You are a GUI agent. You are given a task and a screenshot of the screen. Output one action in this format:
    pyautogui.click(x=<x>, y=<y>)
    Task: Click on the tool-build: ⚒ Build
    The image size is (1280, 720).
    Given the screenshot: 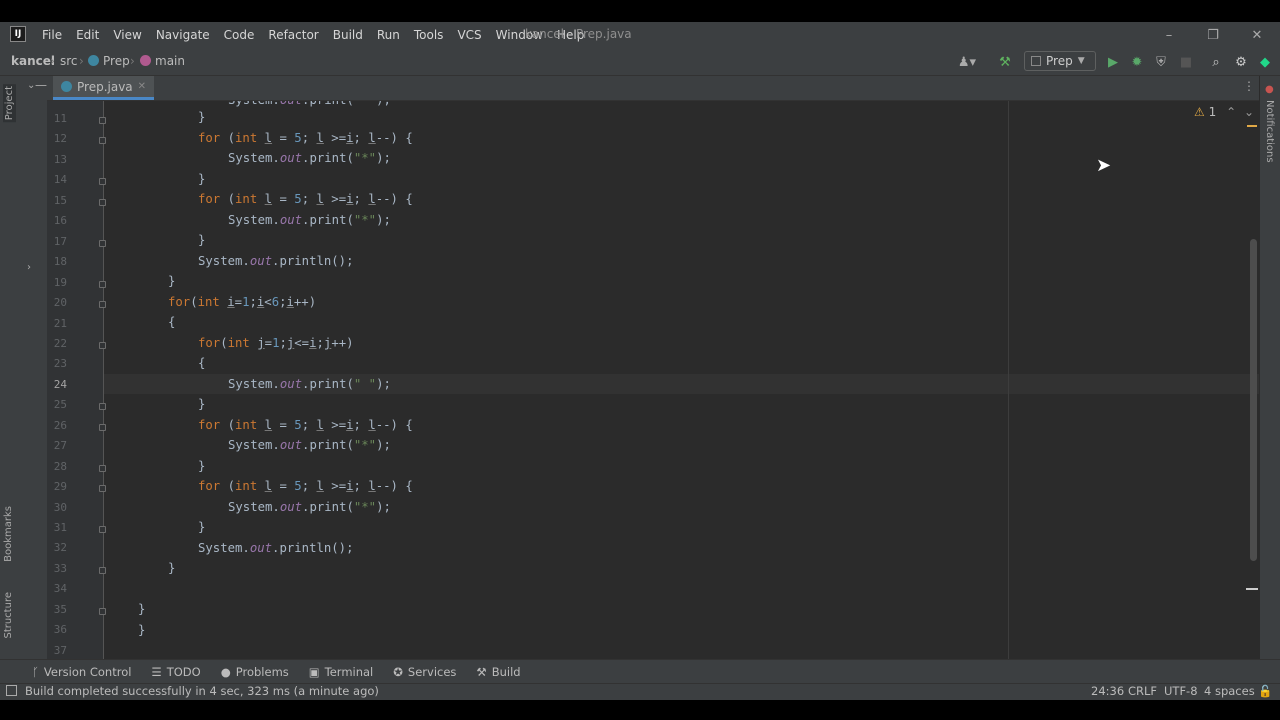 What is the action you would take?
    pyautogui.click(x=498, y=672)
    